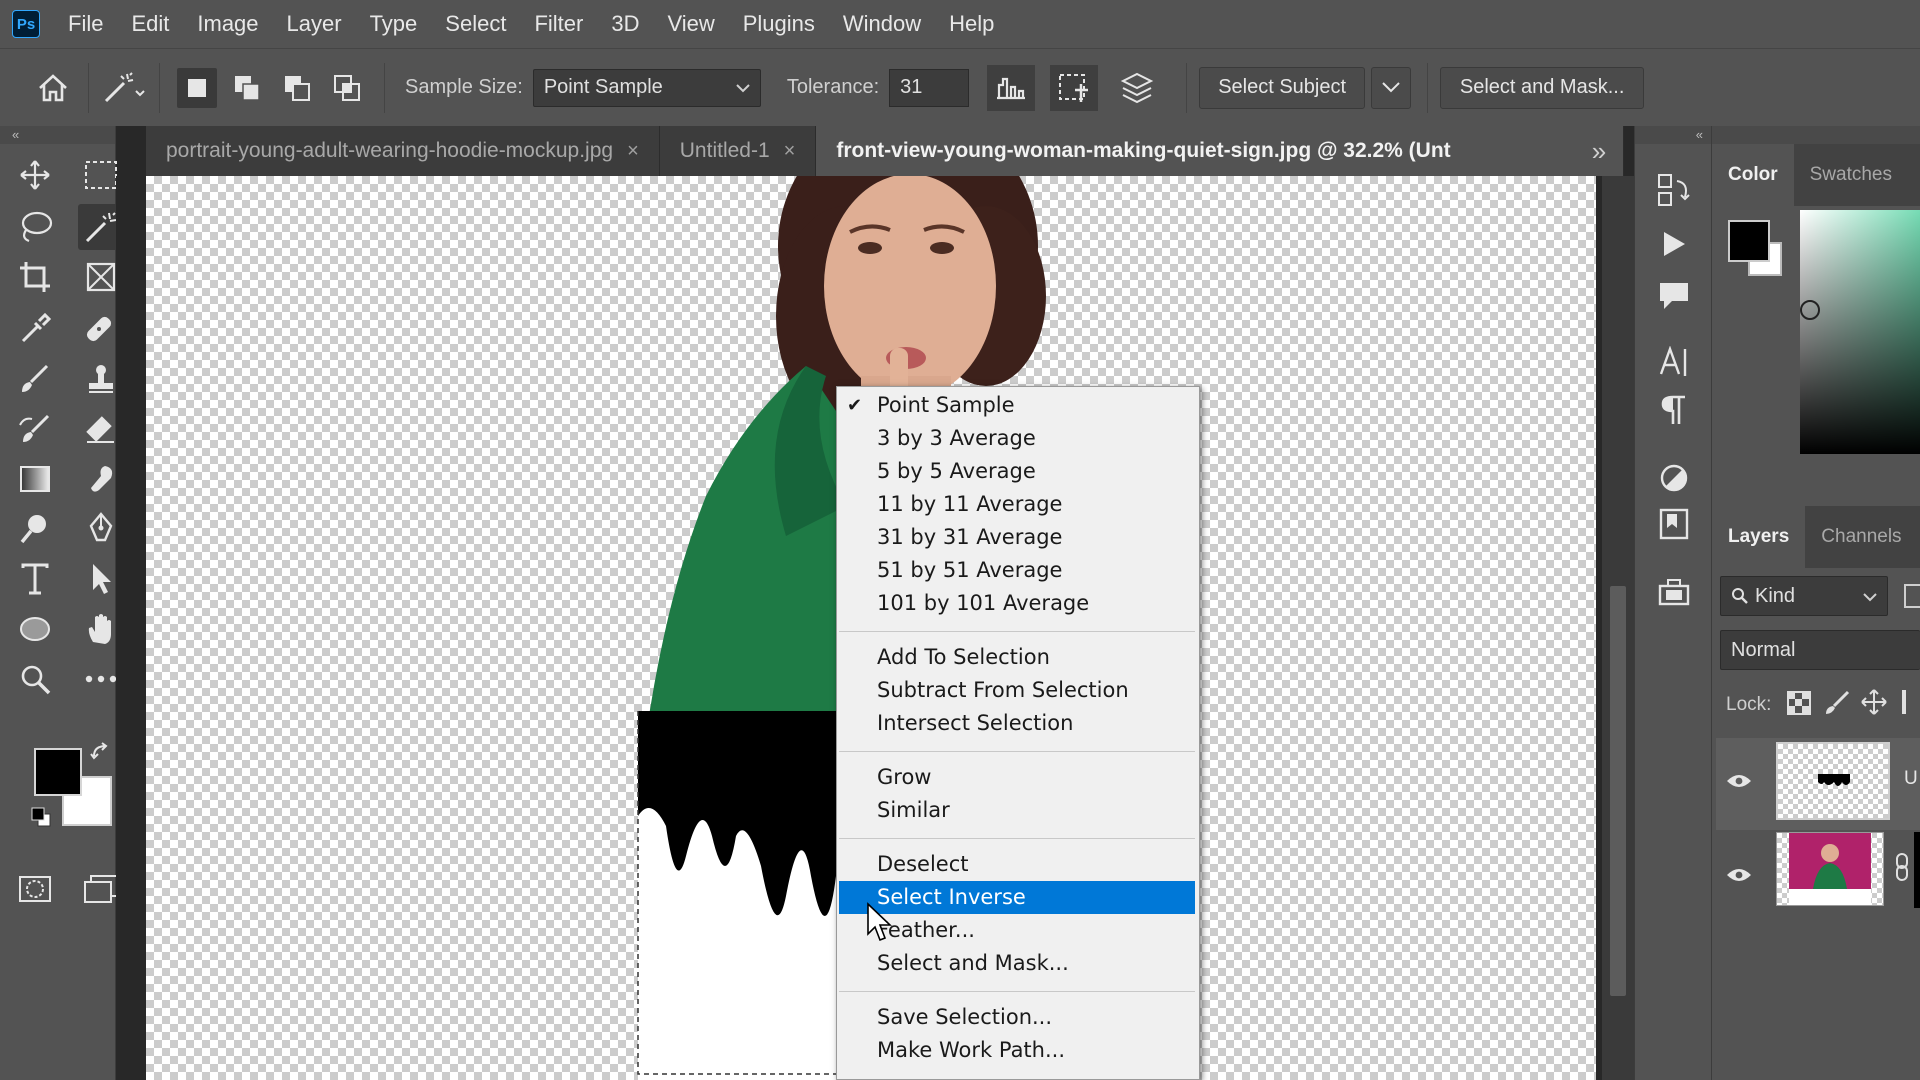 The height and width of the screenshot is (1080, 1920). What do you see at coordinates (1861, 537) in the screenshot?
I see `tab-channels: Channels` at bounding box center [1861, 537].